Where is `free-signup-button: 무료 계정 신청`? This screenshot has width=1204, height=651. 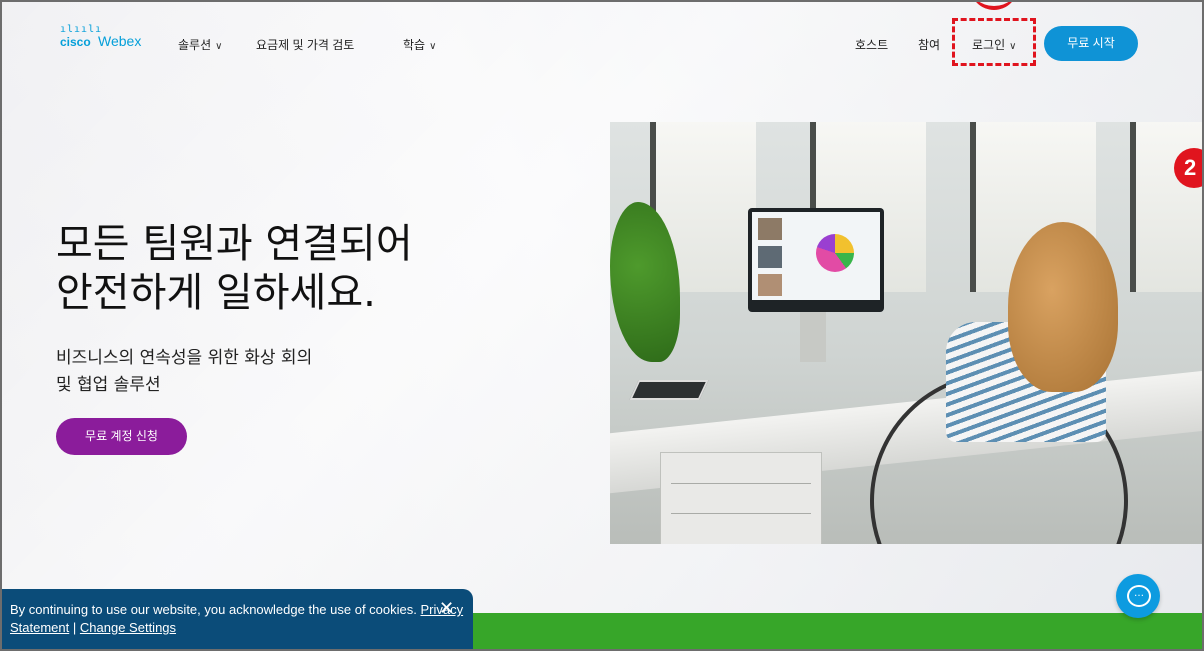 free-signup-button: 무료 계정 신청 is located at coordinates (121, 436).